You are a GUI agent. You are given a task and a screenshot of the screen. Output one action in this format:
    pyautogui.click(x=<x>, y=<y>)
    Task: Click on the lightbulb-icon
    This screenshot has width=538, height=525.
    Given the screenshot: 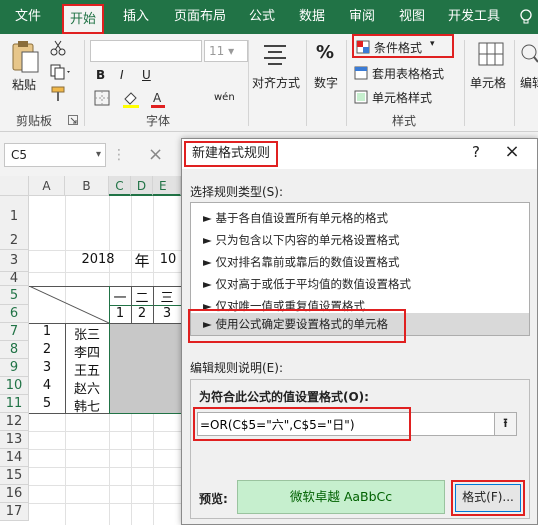 What is the action you would take?
    pyautogui.click(x=526, y=17)
    